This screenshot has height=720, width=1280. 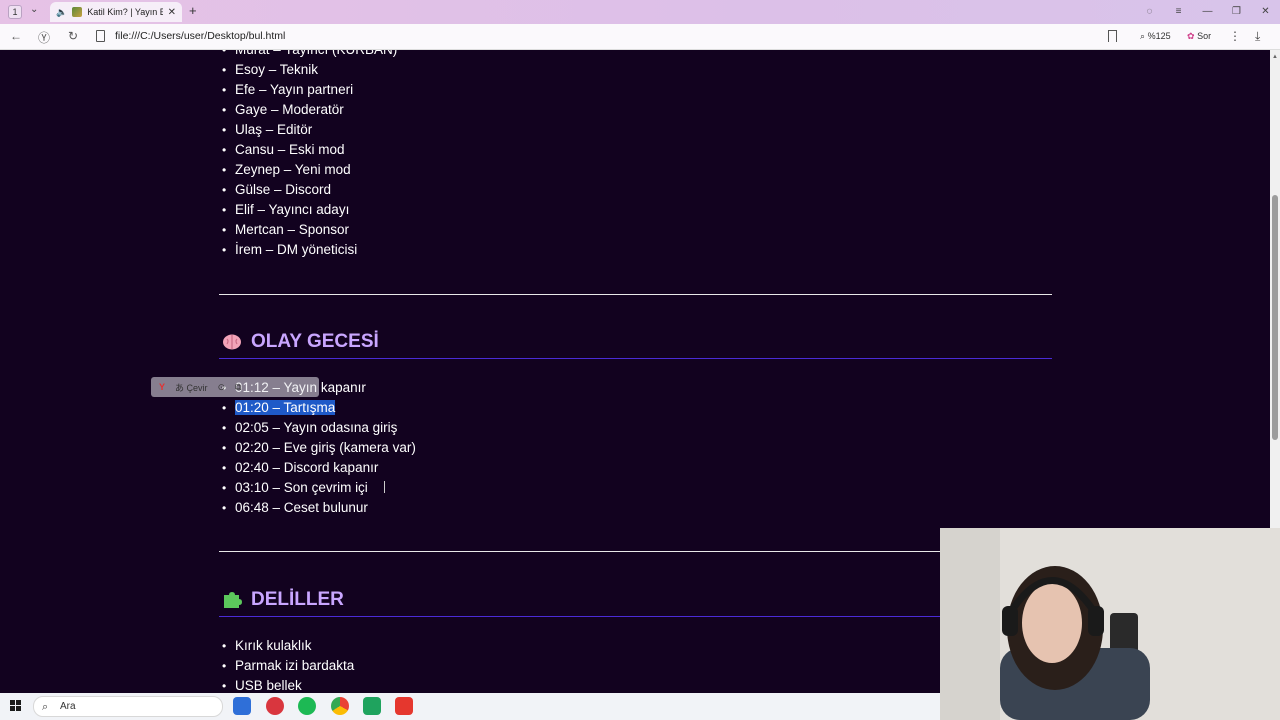 What do you see at coordinates (77, 12) in the screenshot?
I see `favicon-icon` at bounding box center [77, 12].